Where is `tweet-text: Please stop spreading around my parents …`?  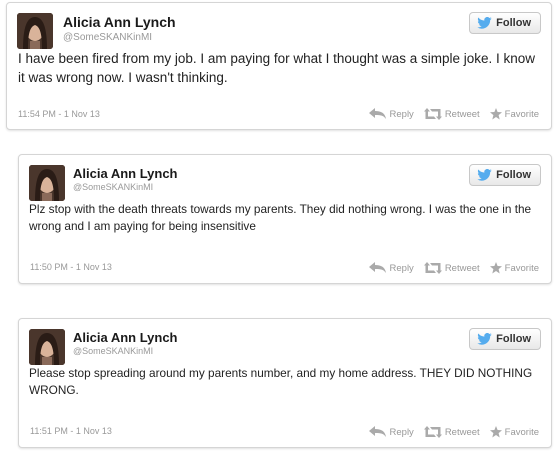
tweet-text: Please stop spreading around my parents … is located at coordinates (281, 381).